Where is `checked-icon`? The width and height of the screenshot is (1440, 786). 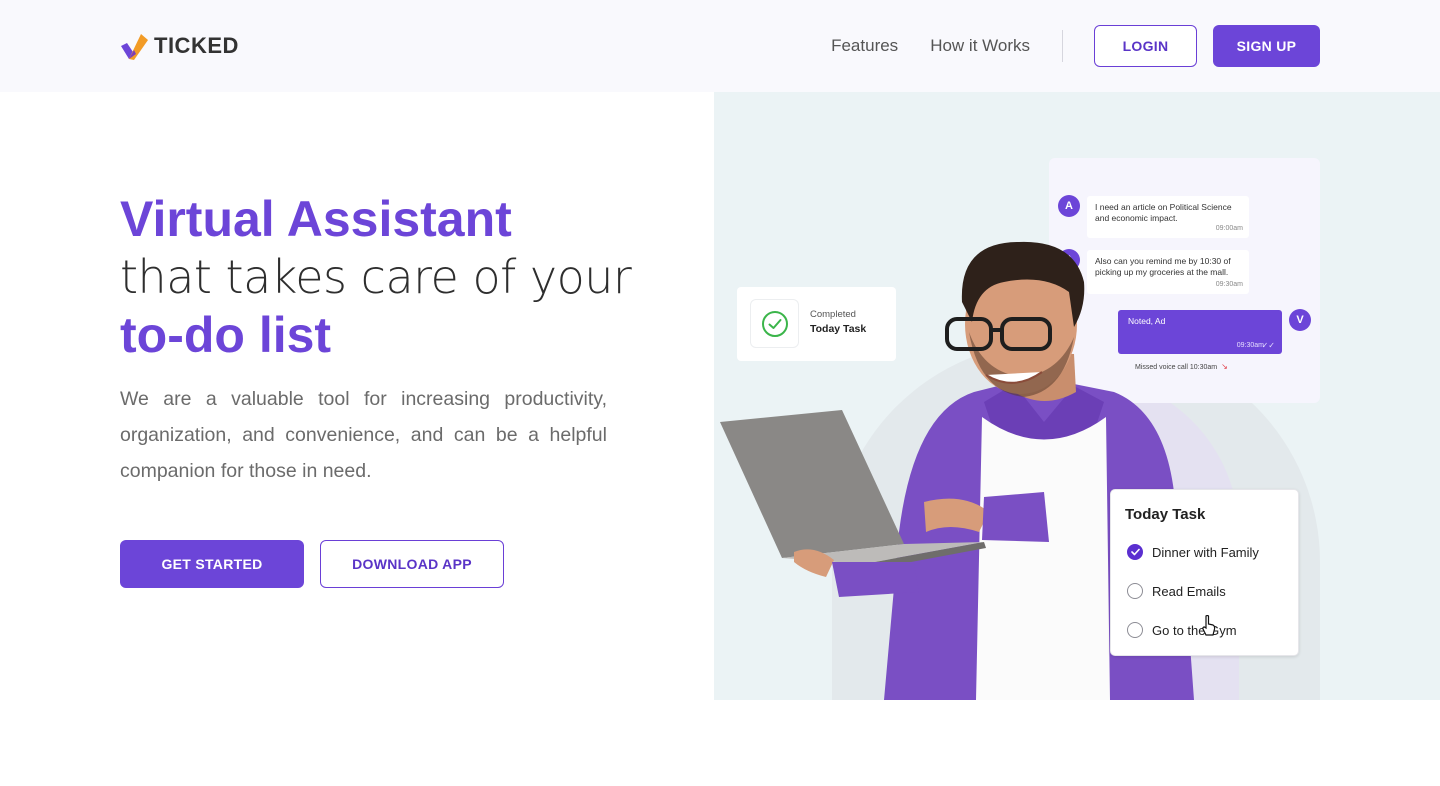 checked-icon is located at coordinates (1135, 552).